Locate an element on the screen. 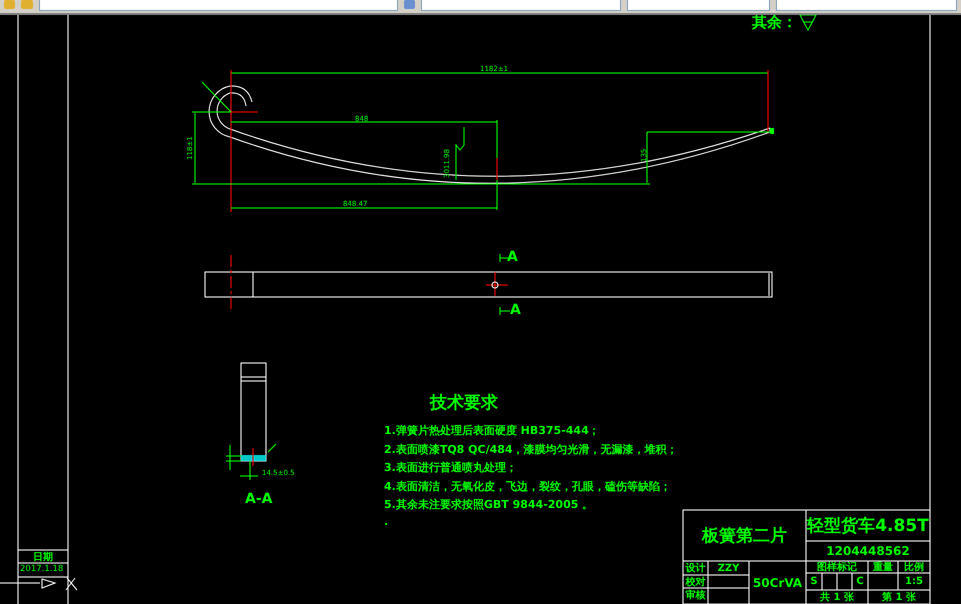 The height and width of the screenshot is (604, 961). mark-value: C is located at coordinates (860, 582).